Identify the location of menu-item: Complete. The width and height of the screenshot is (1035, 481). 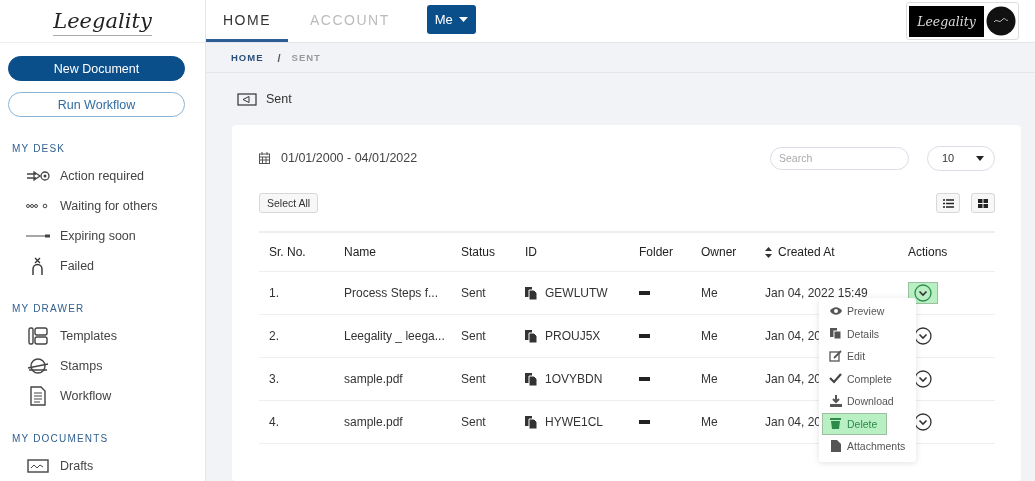
(860, 378).